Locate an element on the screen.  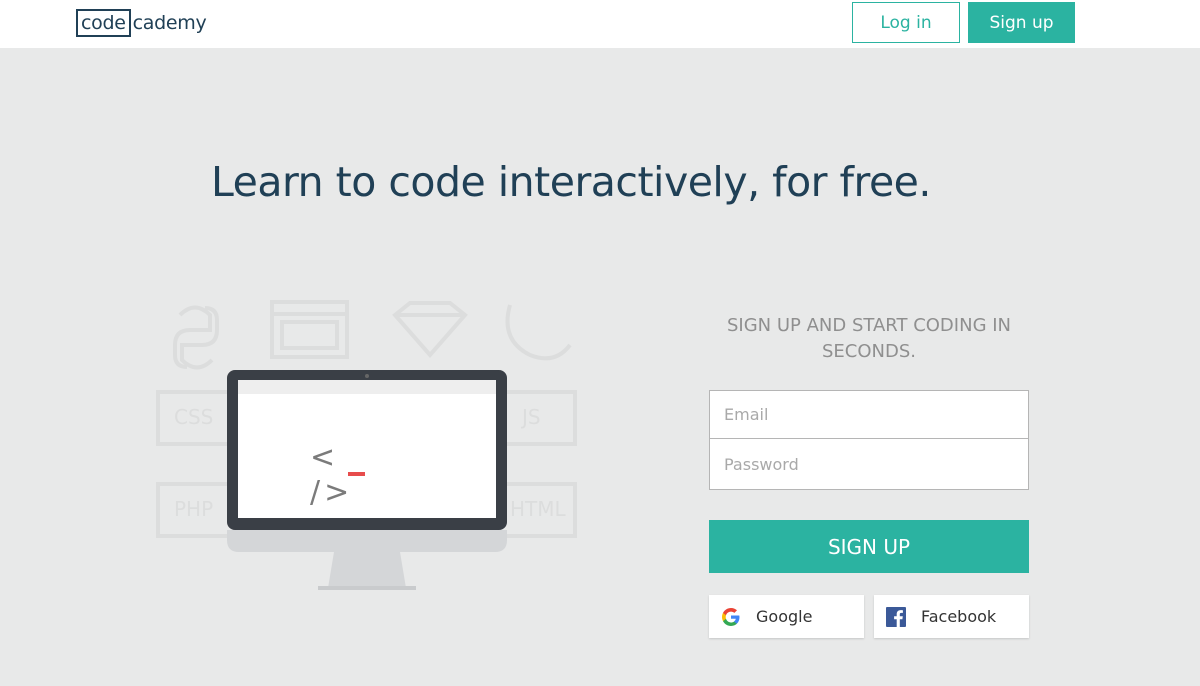
logo-cademy-text: cademy is located at coordinates (169, 23).